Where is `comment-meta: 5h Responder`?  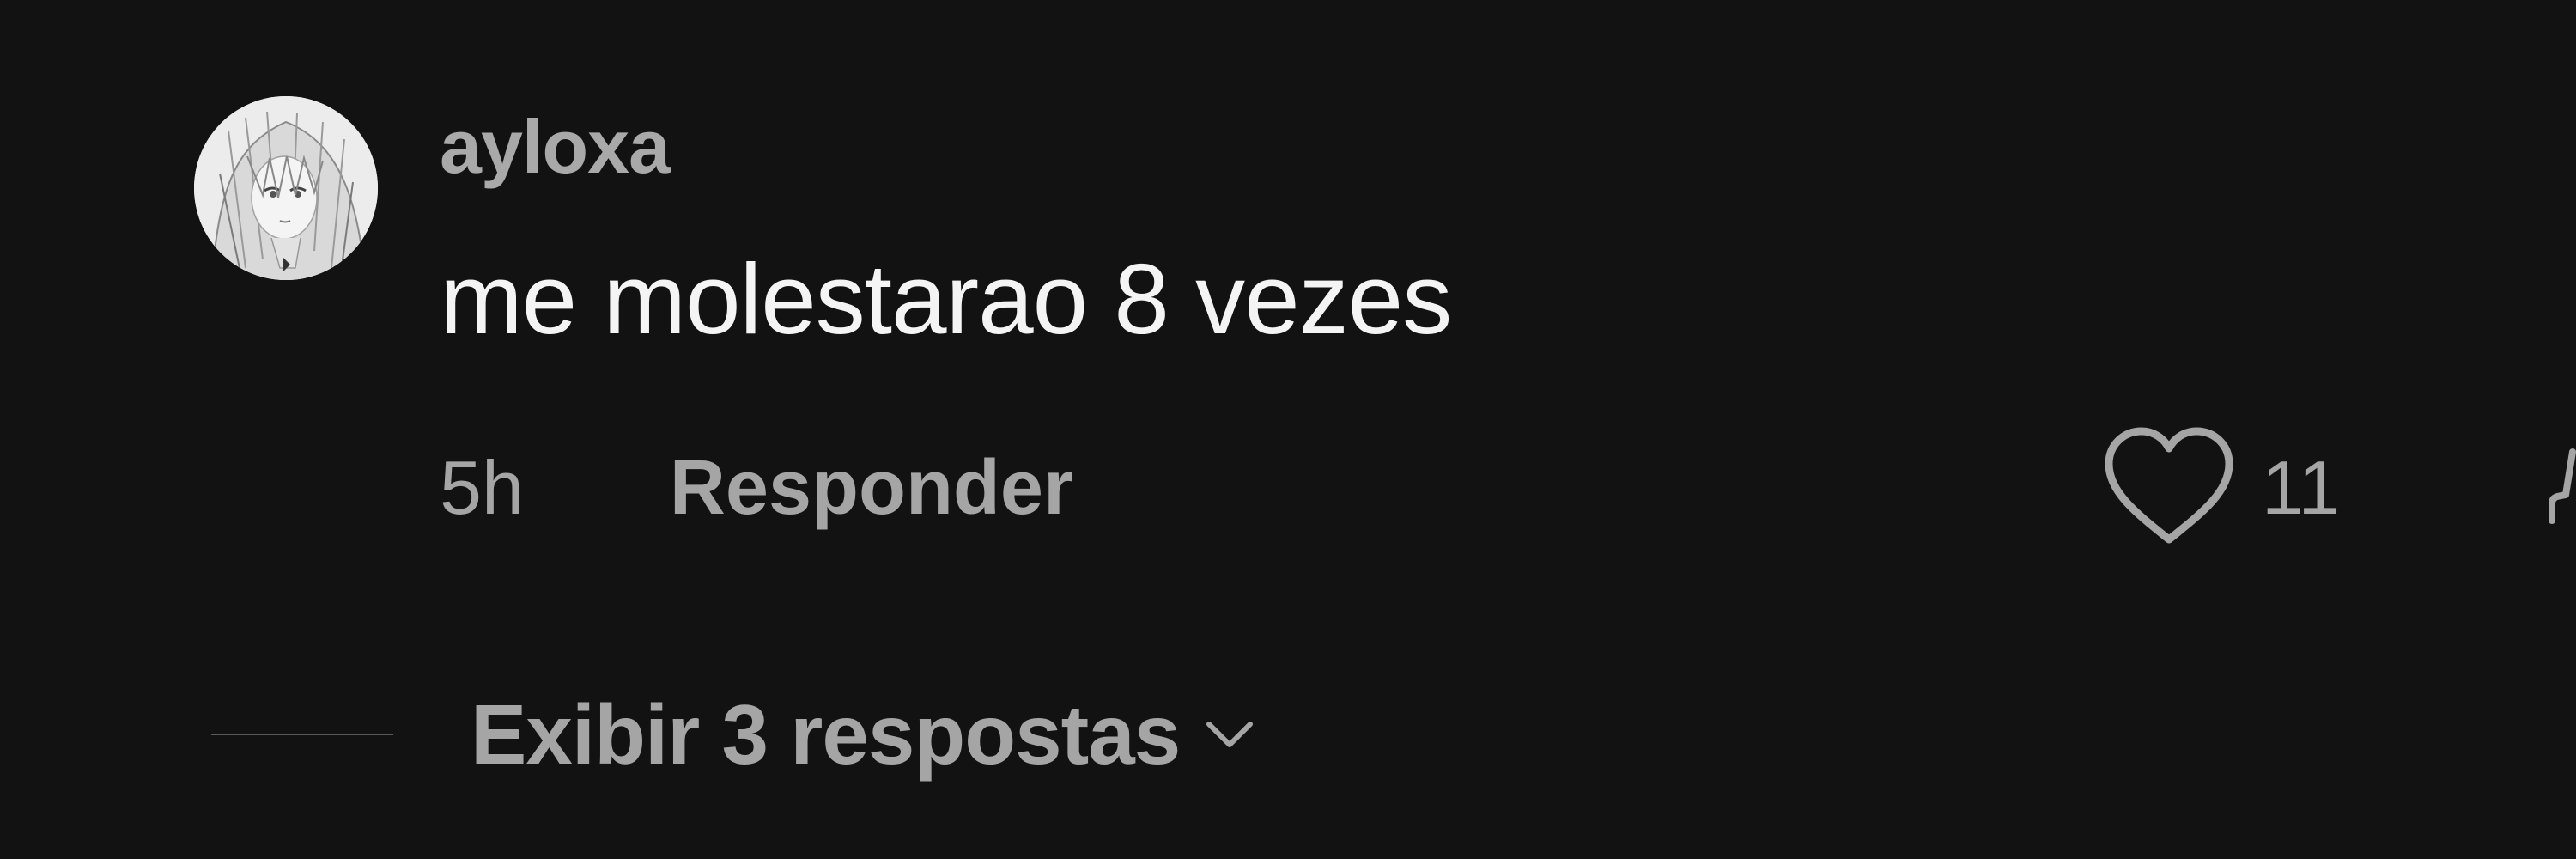
comment-meta: 5h Responder is located at coordinates (757, 488).